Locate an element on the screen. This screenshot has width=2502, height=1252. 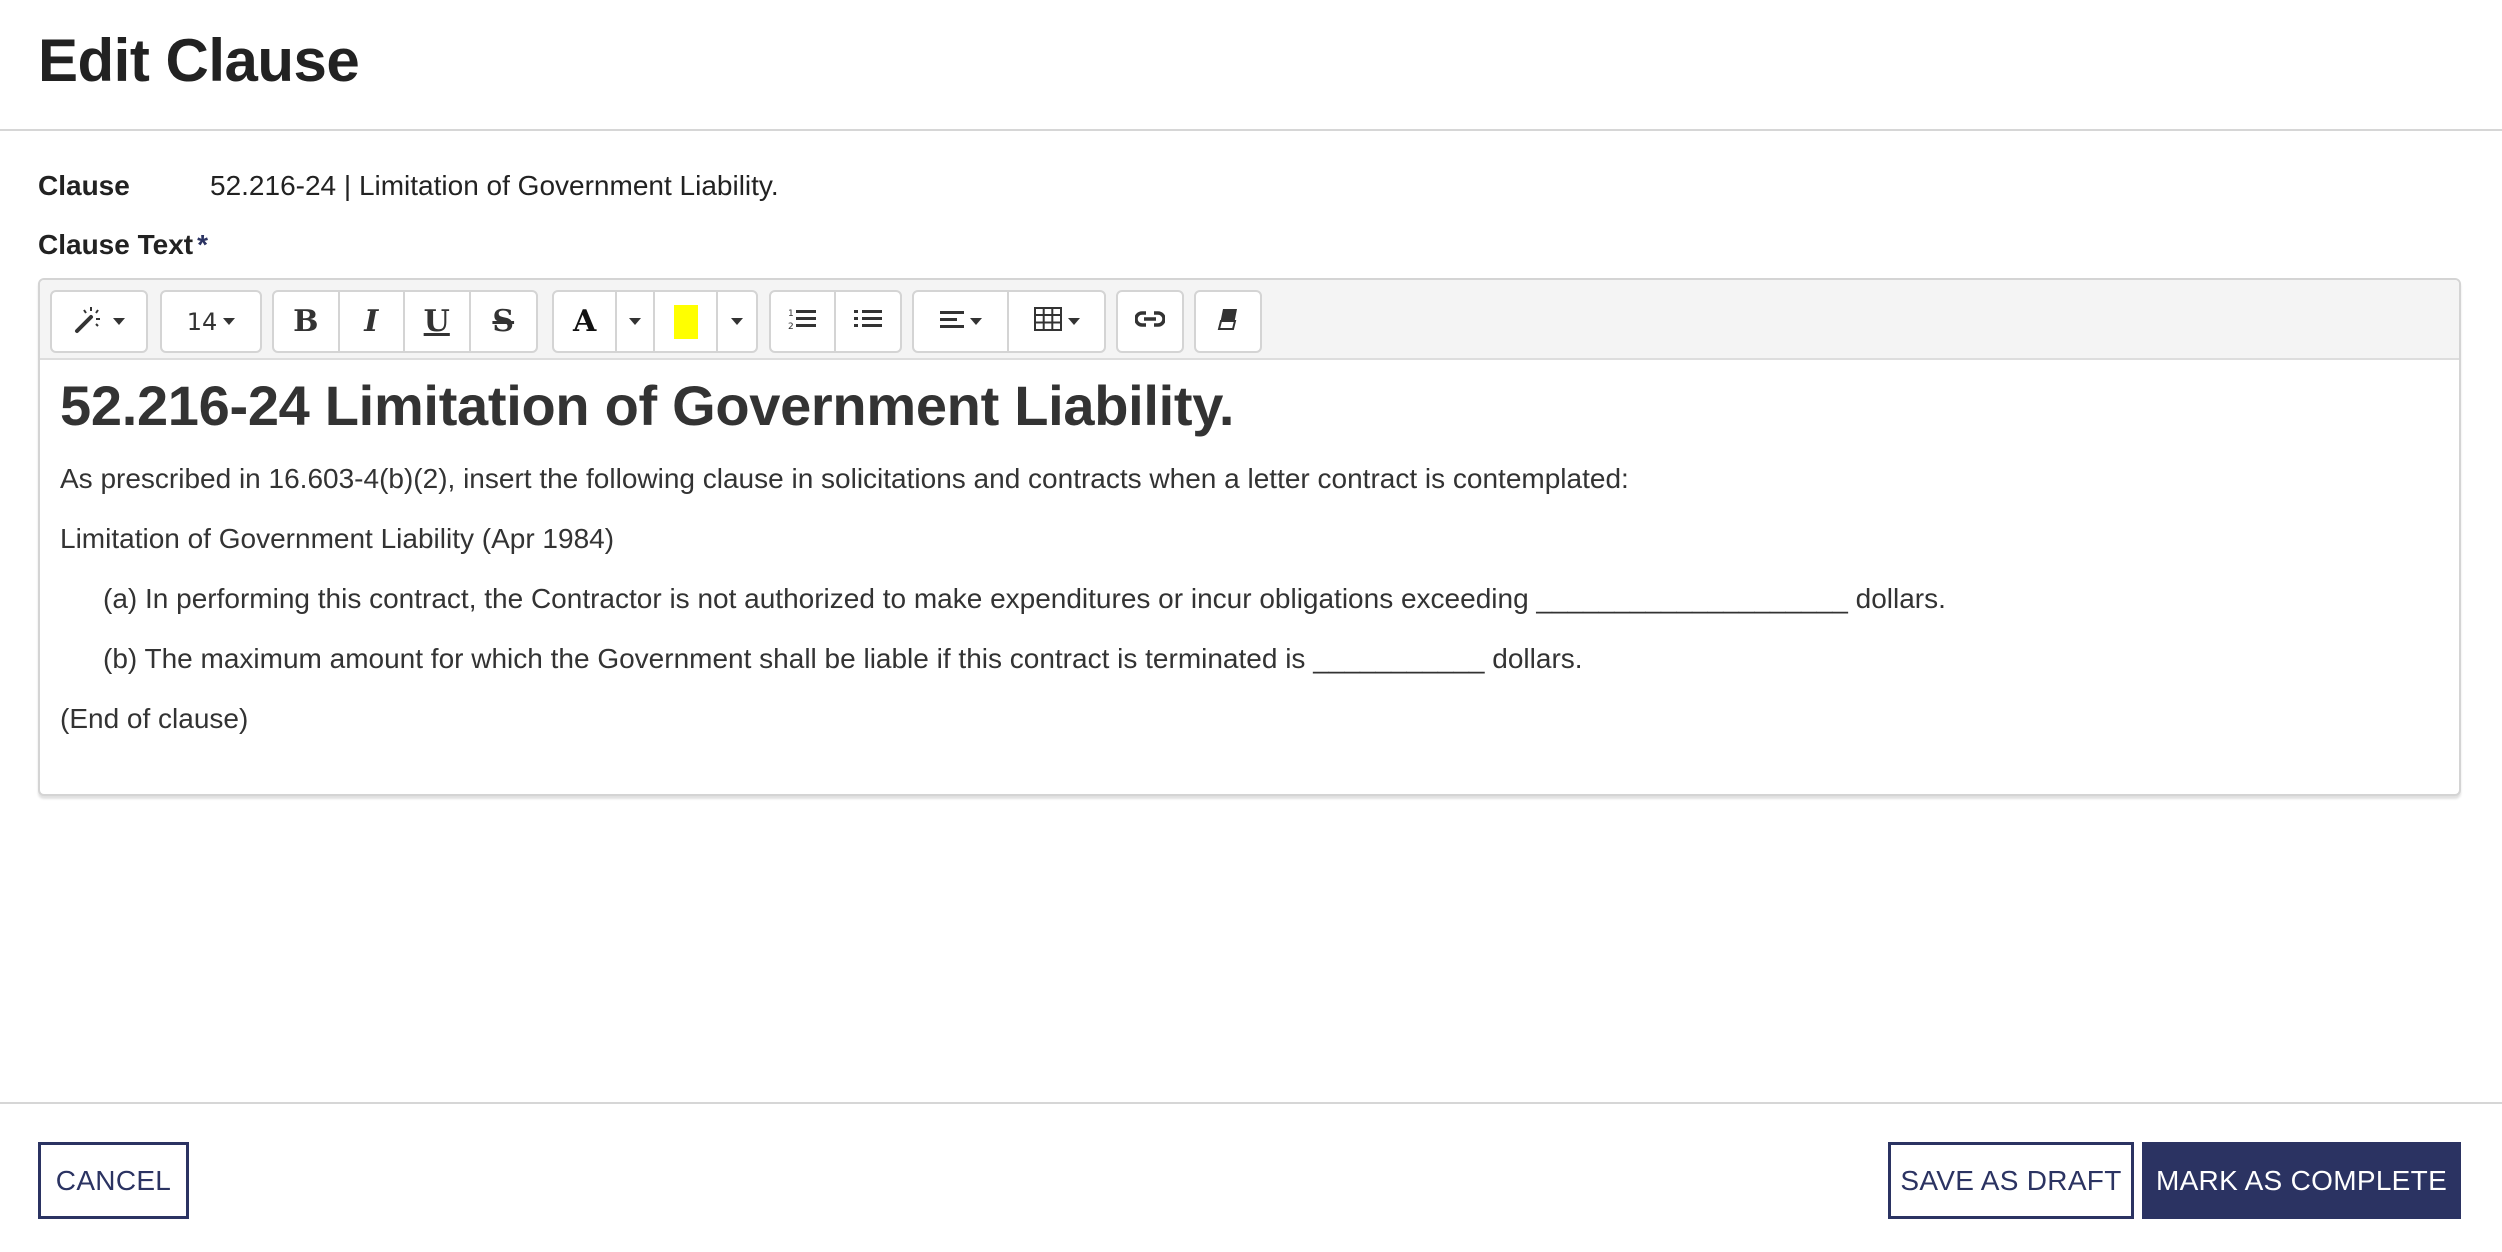
insert-link-button is located at coordinates (1150, 321).